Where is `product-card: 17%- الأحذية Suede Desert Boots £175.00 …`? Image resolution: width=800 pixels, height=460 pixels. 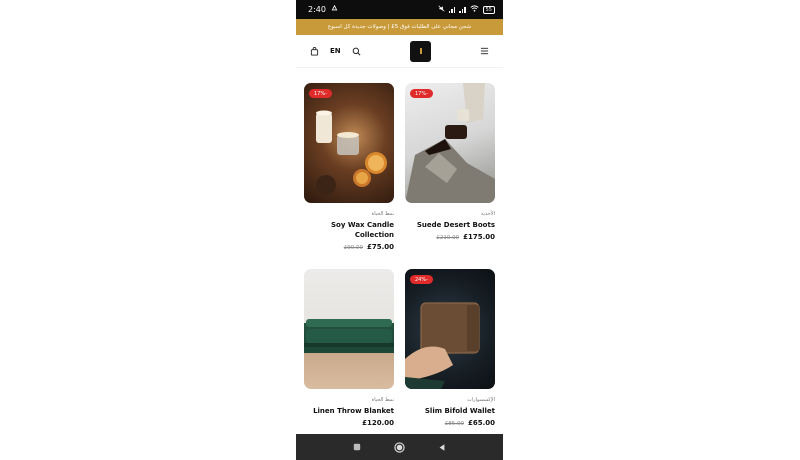 product-card: 17%- الأحذية Suede Desert Boots £175.00 … is located at coordinates (450, 162).